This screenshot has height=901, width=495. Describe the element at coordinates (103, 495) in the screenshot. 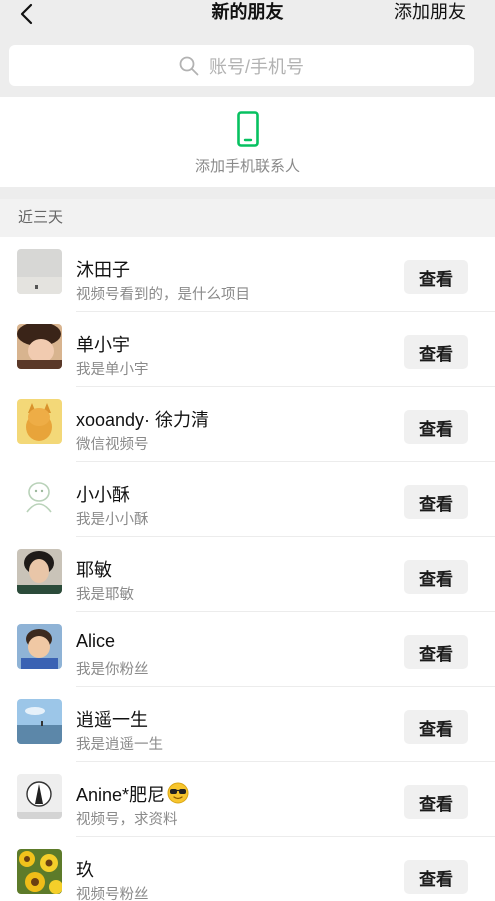

I see `contact-name: 小小酥` at that location.